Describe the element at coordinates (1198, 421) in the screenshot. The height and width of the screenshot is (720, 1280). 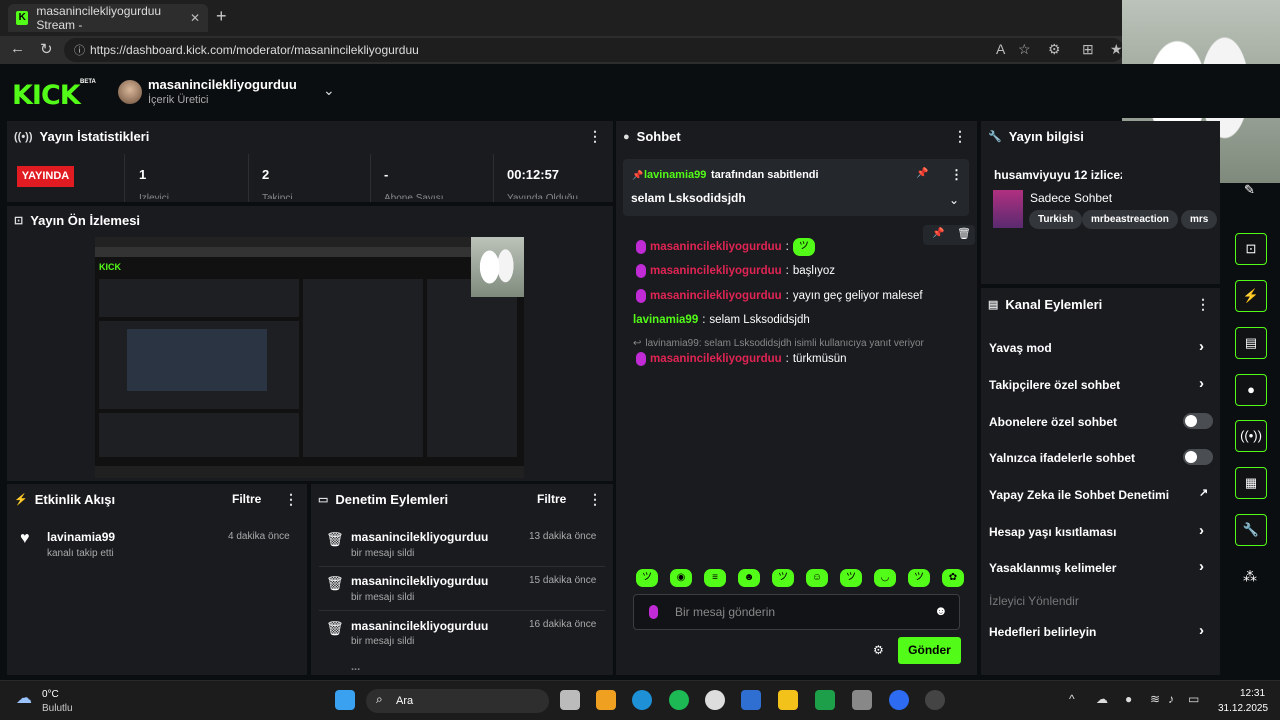
I see `subscribers-only-toggle` at that location.